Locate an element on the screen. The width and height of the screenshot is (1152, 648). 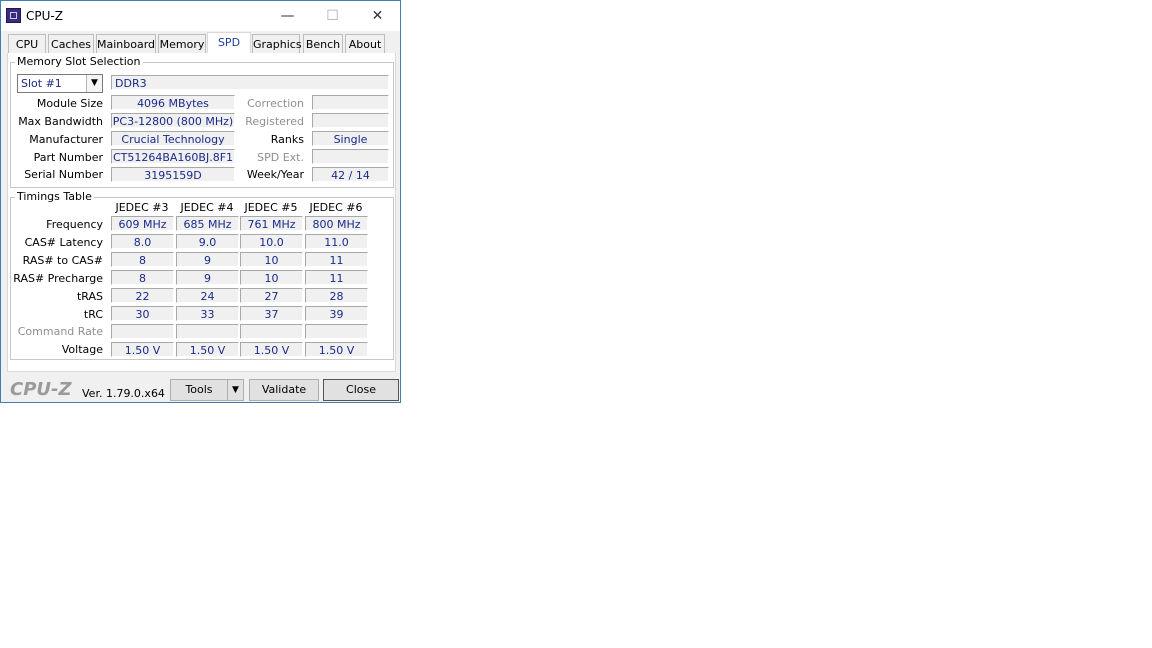
spd-ext-label: SPD Ext. is located at coordinates (280, 157).